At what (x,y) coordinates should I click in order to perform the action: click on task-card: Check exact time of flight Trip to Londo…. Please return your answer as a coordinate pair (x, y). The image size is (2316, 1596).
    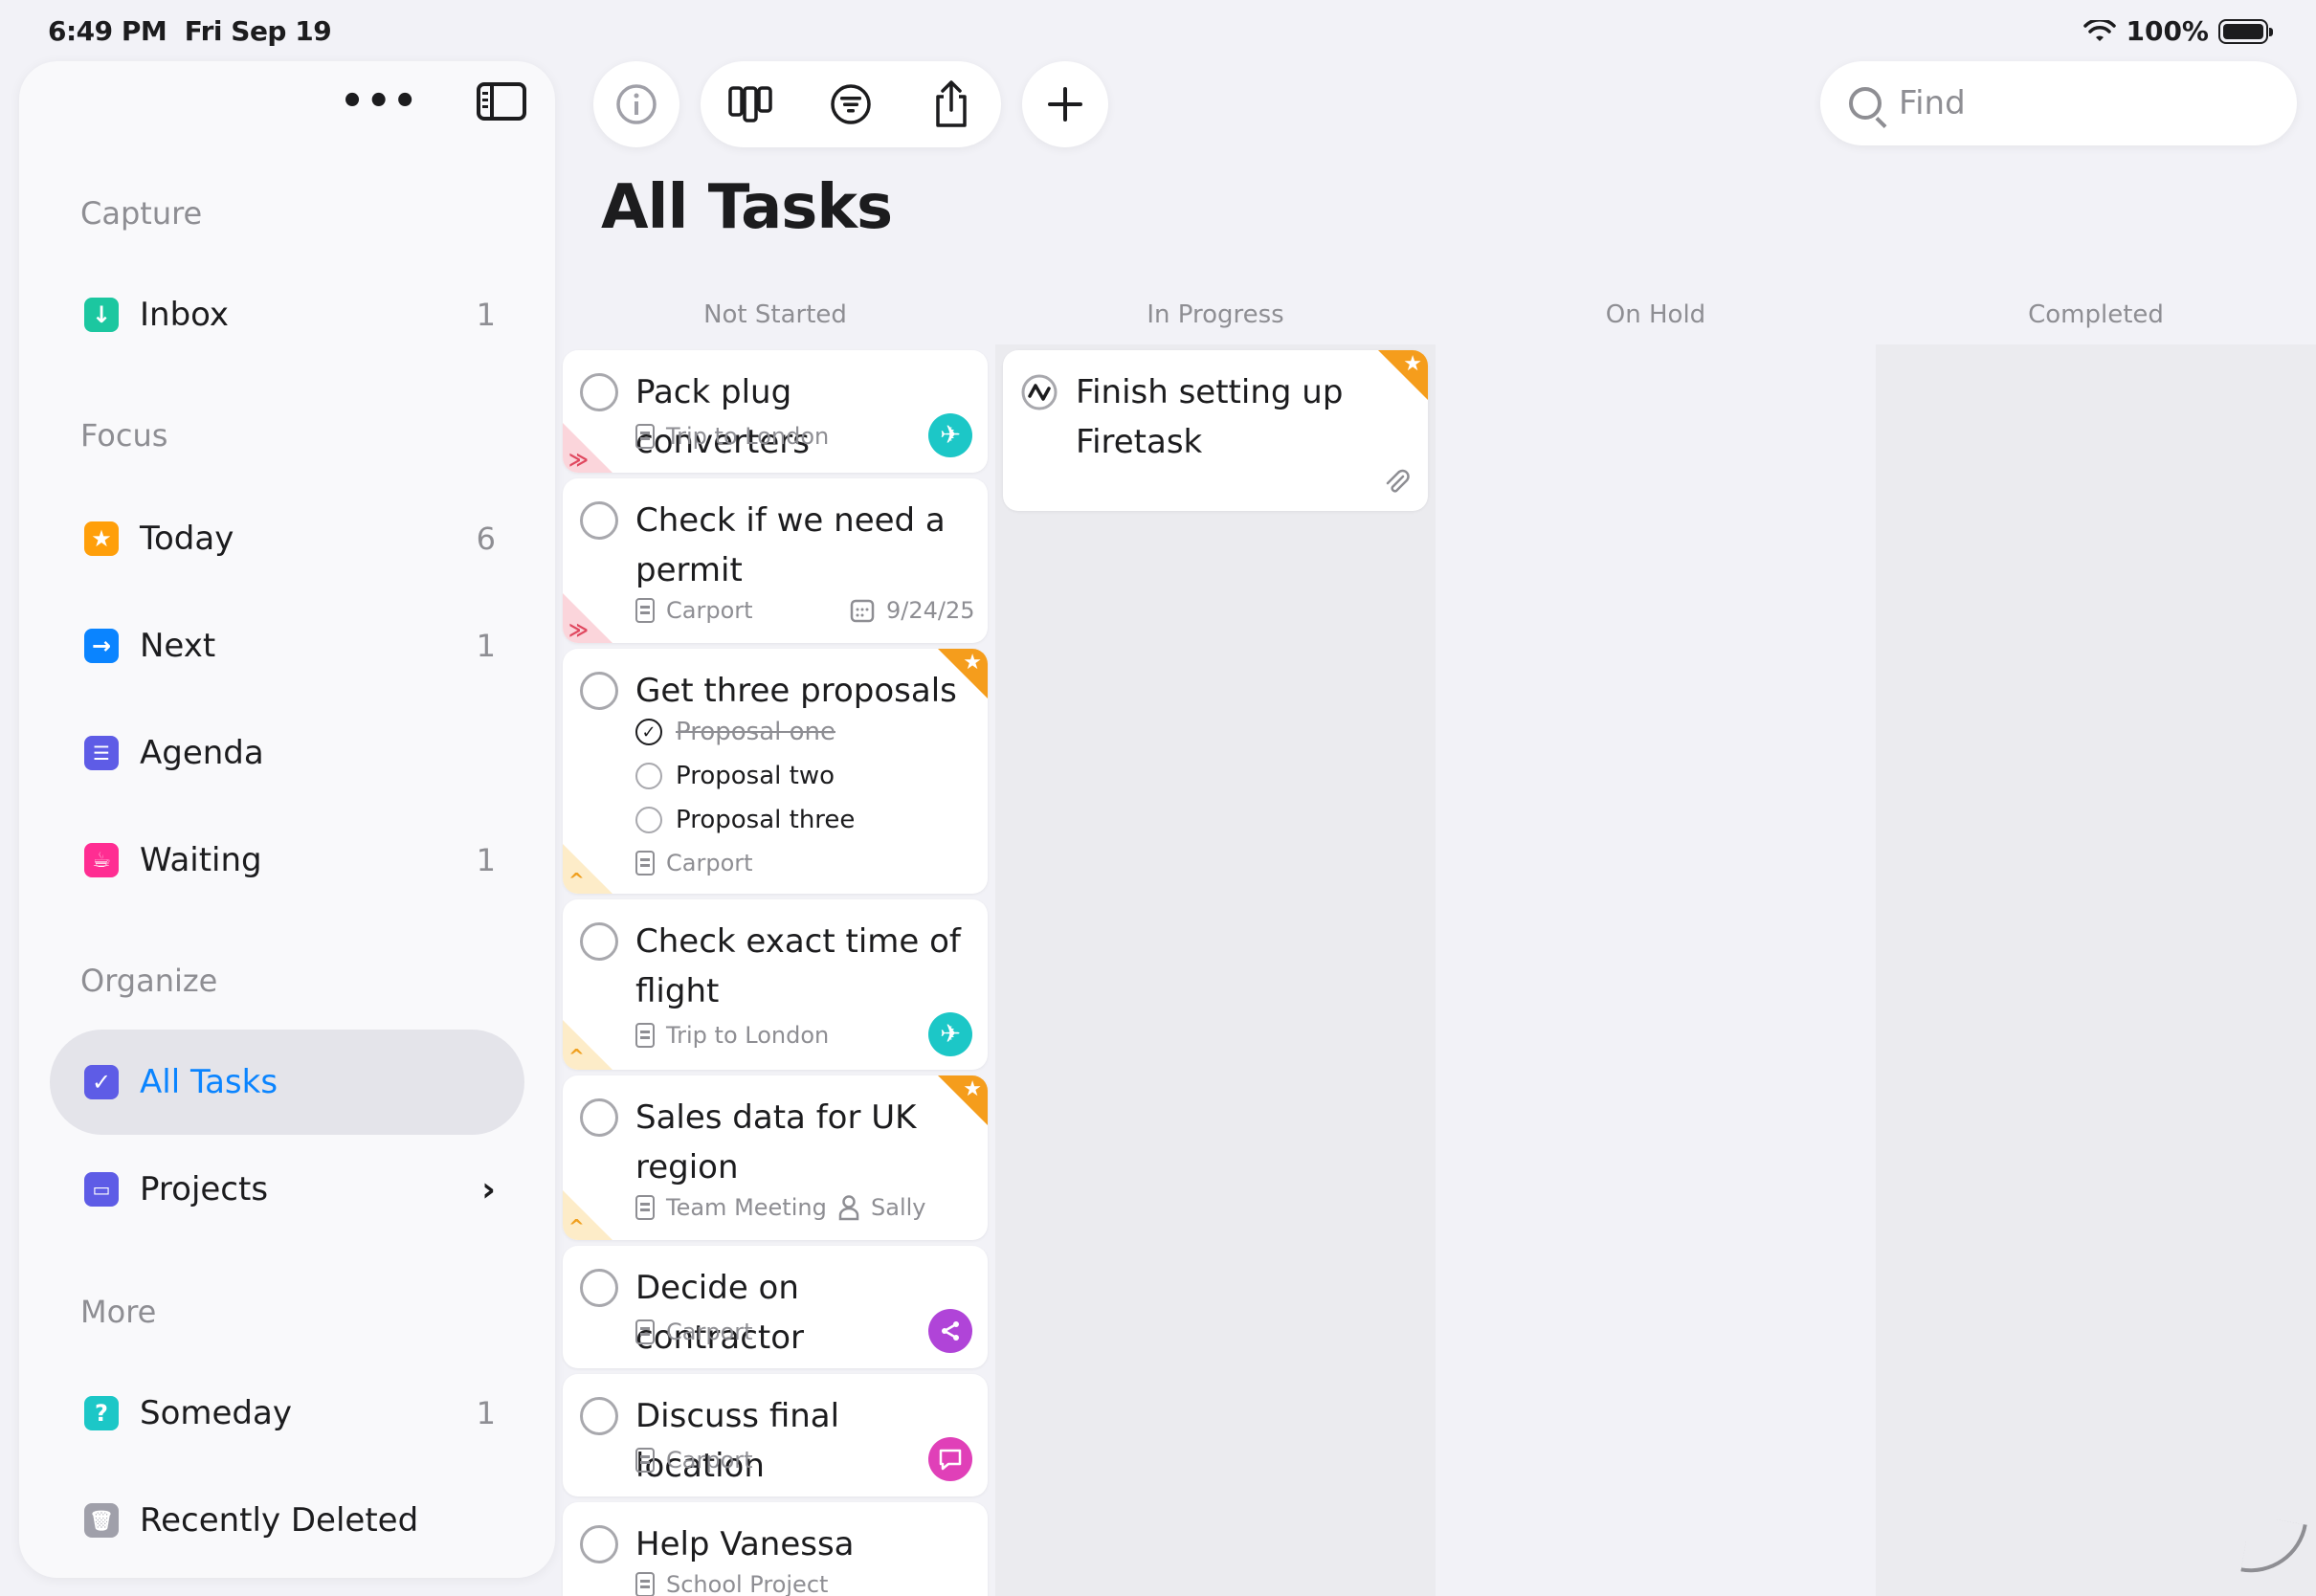
    Looking at the image, I should click on (776, 985).